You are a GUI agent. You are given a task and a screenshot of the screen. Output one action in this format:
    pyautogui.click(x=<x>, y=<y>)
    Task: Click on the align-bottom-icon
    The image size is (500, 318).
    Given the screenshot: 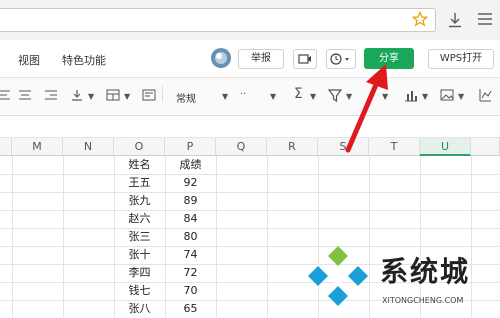 What is the action you would take?
    pyautogui.click(x=77, y=95)
    